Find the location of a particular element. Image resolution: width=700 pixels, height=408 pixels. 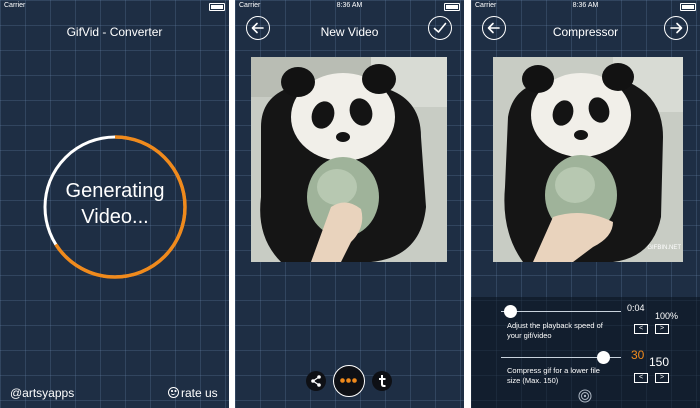

forward-button is located at coordinates (676, 28).